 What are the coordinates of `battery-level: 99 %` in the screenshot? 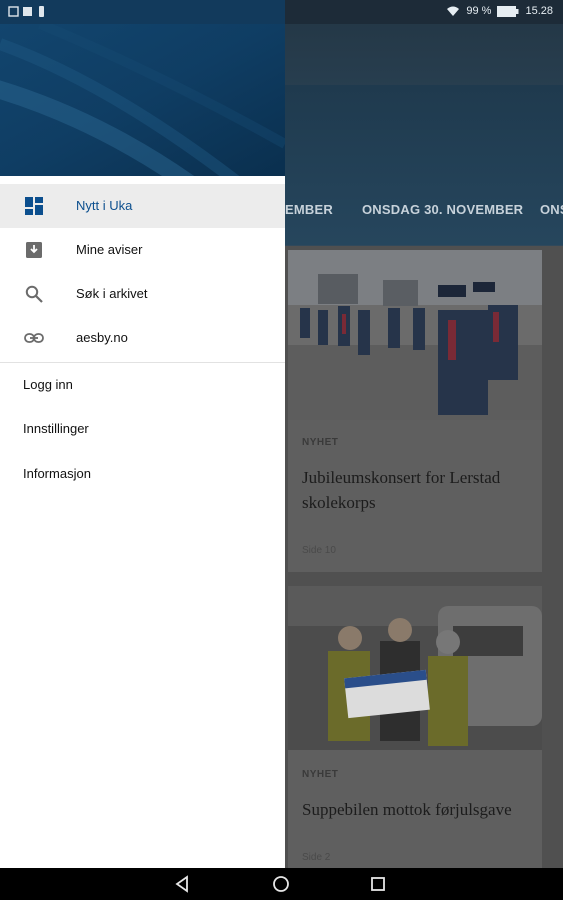 It's located at (479, 11).